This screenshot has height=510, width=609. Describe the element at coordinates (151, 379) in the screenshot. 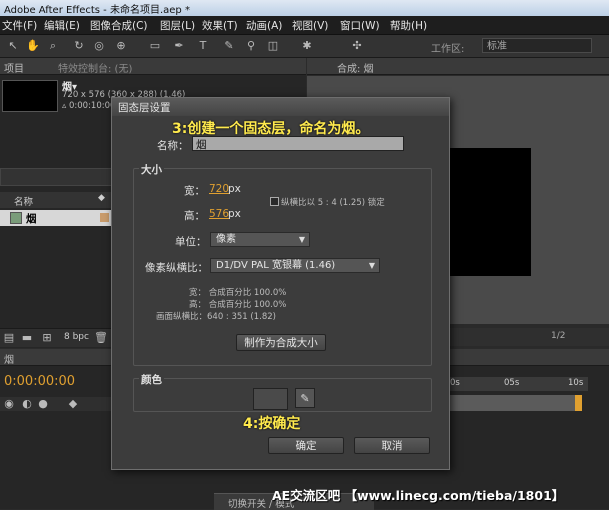

I see `color-header: 颜色` at that location.